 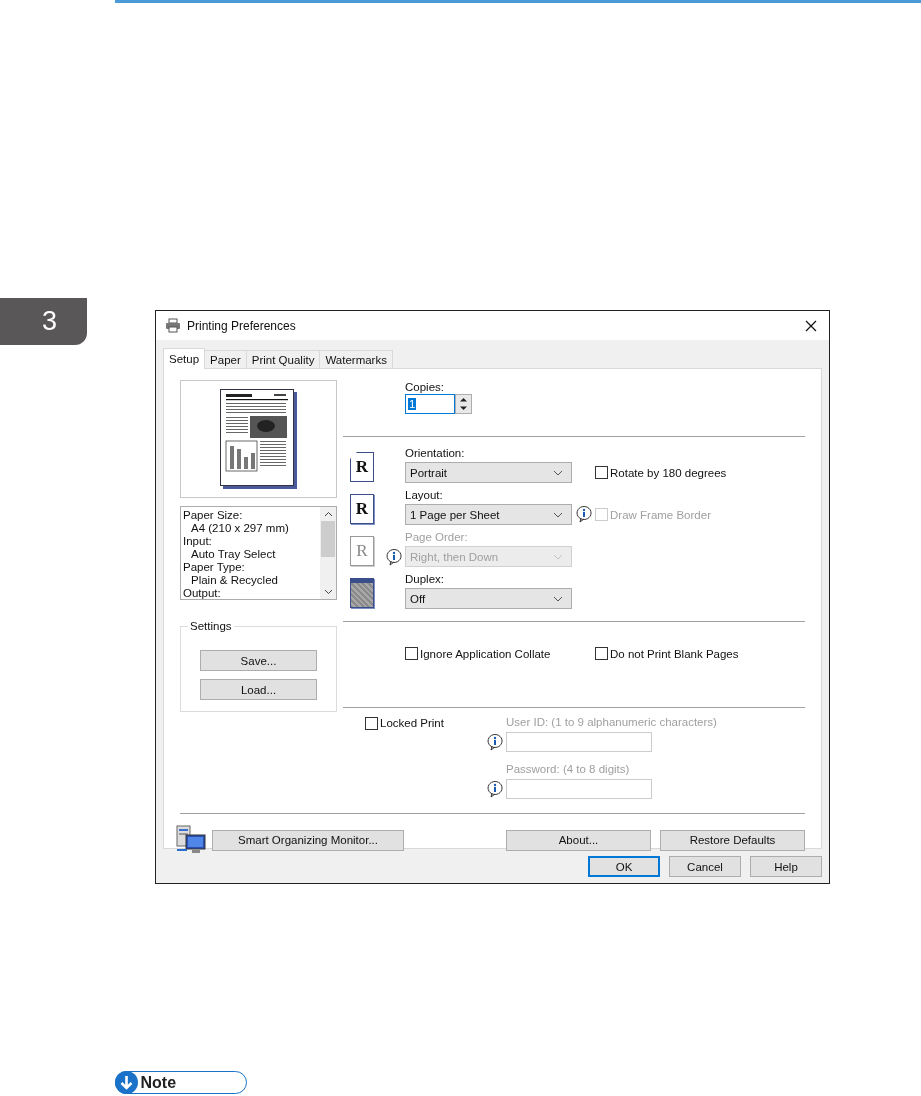 What do you see at coordinates (435, 453) in the screenshot?
I see `field-label: Orientation:` at bounding box center [435, 453].